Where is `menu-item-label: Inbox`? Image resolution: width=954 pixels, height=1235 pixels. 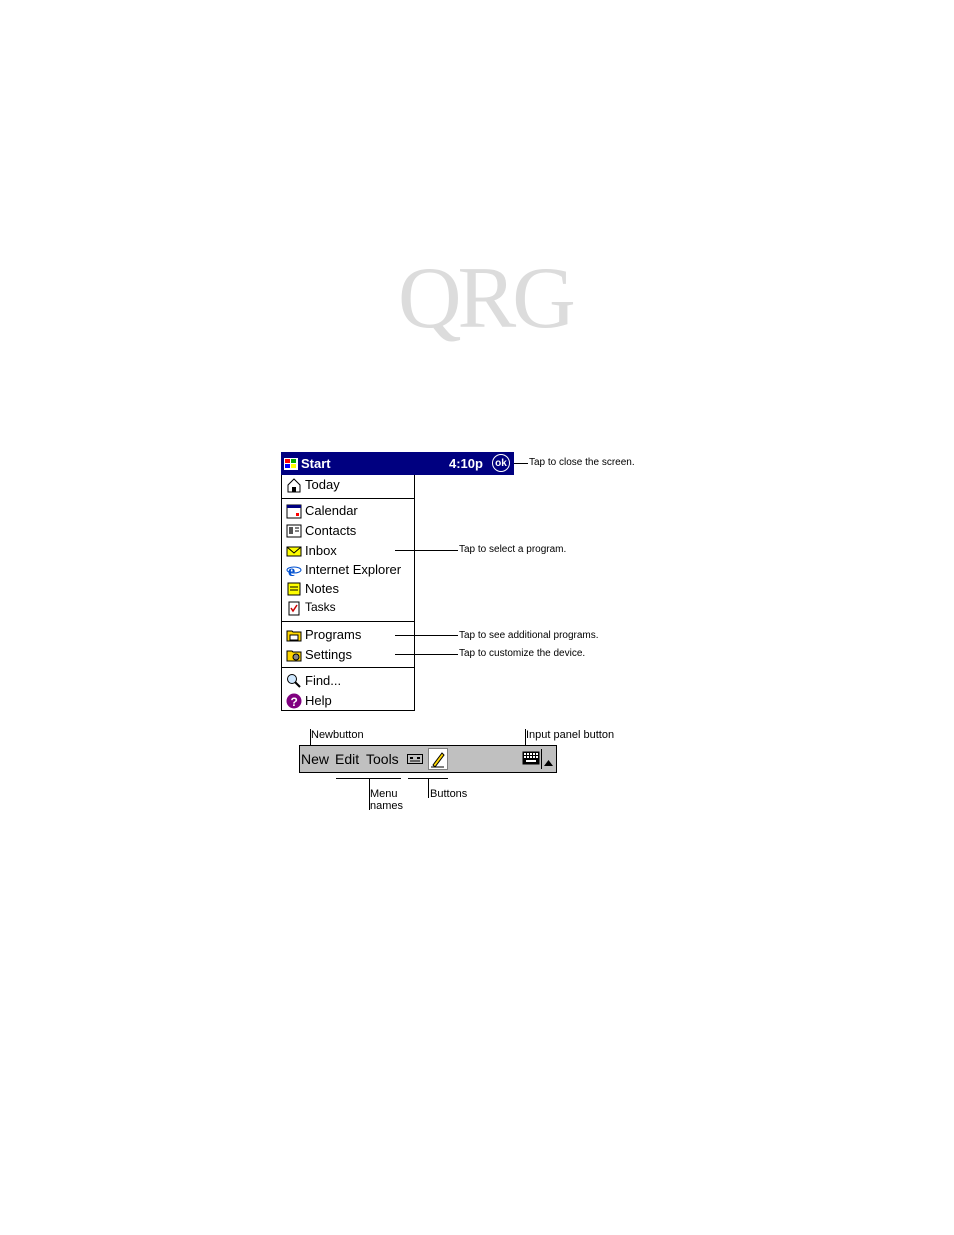
menu-item-label: Inbox is located at coordinates (321, 550).